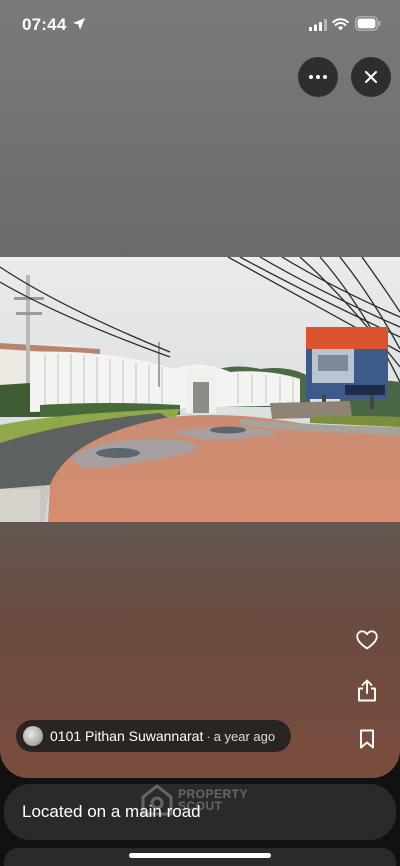 Image resolution: width=400 pixels, height=866 pixels. I want to click on close-icon, so click(371, 77).